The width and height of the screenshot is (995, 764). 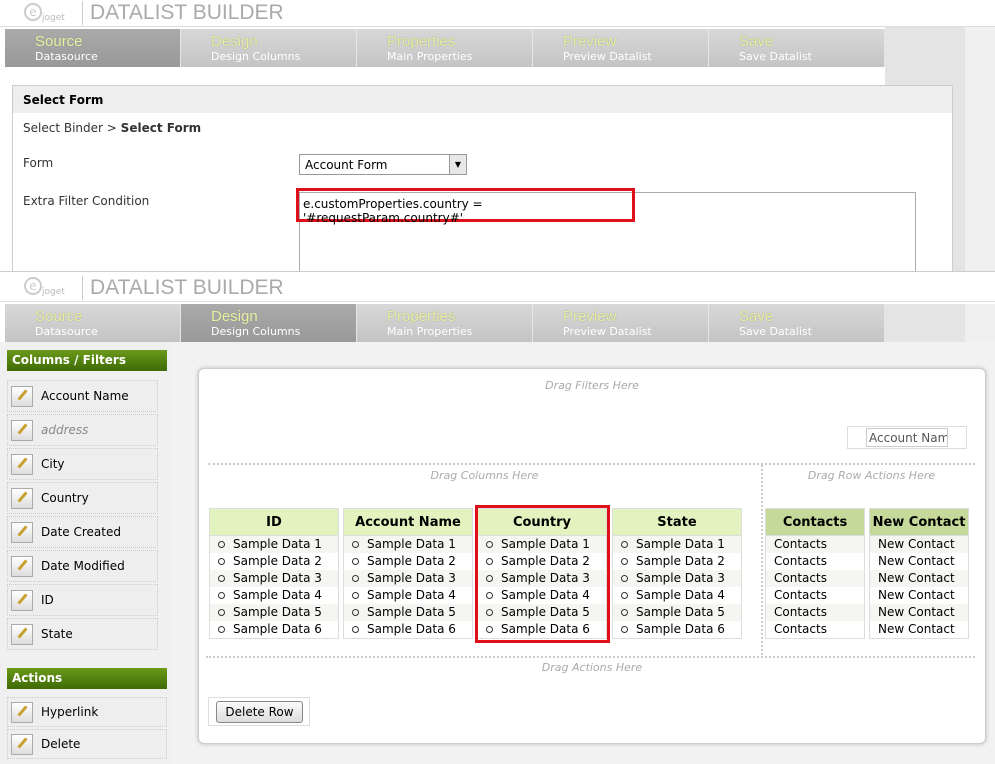 I want to click on chevron-down-icon: ▼, so click(x=457, y=164).